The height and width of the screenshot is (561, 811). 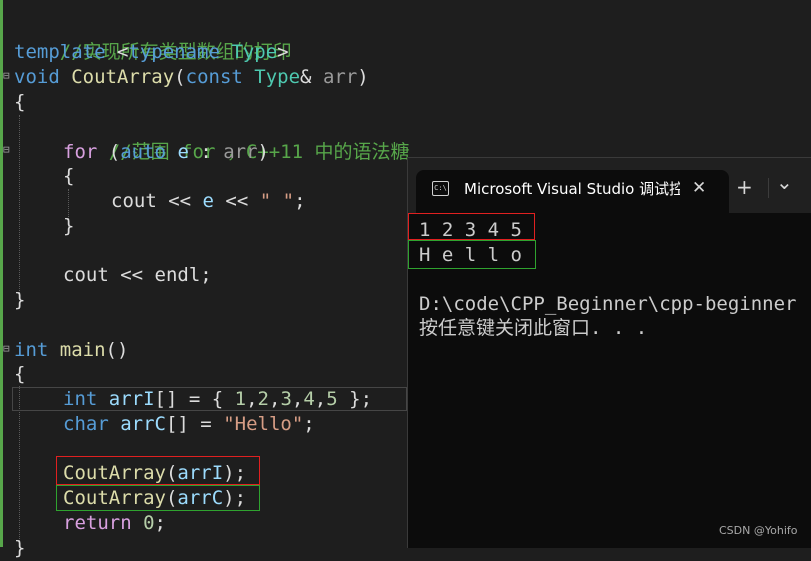 What do you see at coordinates (572, 189) in the screenshot?
I see `tab-title: Microsoft Visual Studio 调试控制台` at bounding box center [572, 189].